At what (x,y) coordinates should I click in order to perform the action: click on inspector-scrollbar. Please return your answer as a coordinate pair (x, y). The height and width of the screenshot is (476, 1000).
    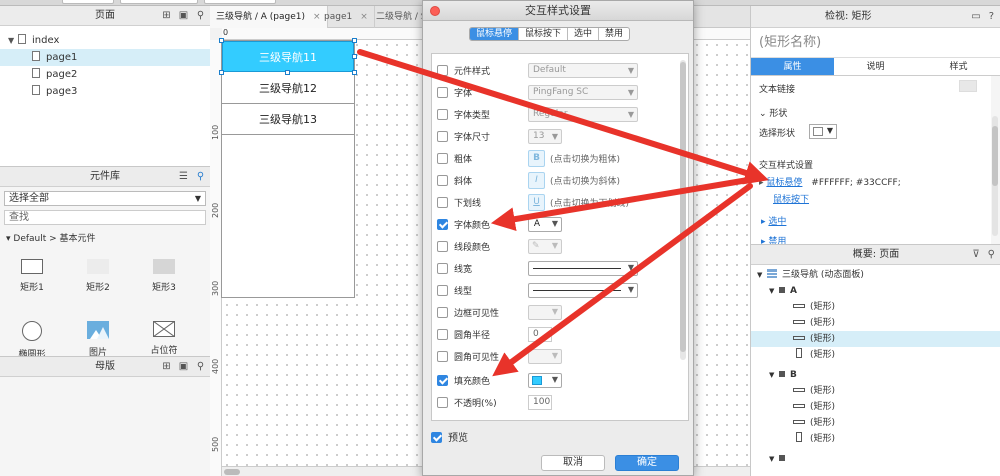
    Looking at the image, I should click on (995, 176).